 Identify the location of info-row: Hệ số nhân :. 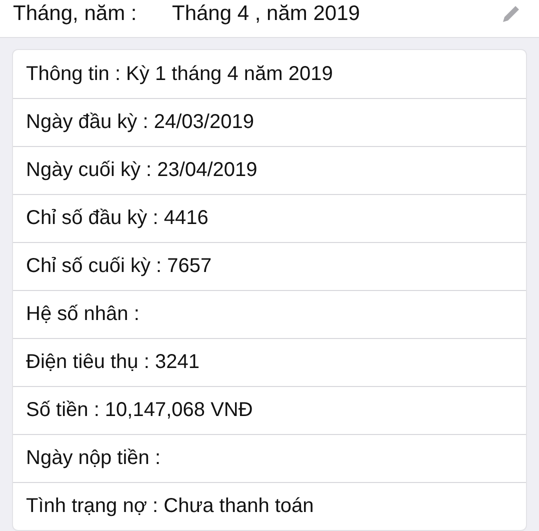
(269, 314).